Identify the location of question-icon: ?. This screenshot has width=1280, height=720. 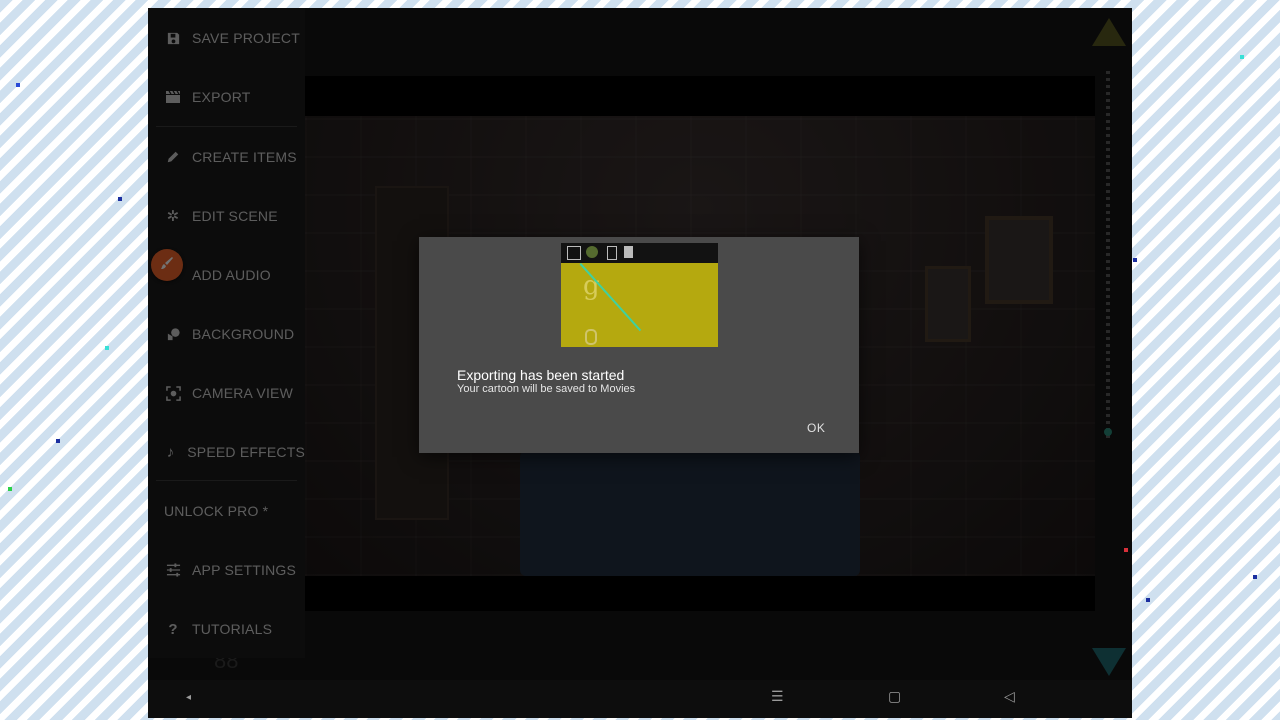
(173, 629).